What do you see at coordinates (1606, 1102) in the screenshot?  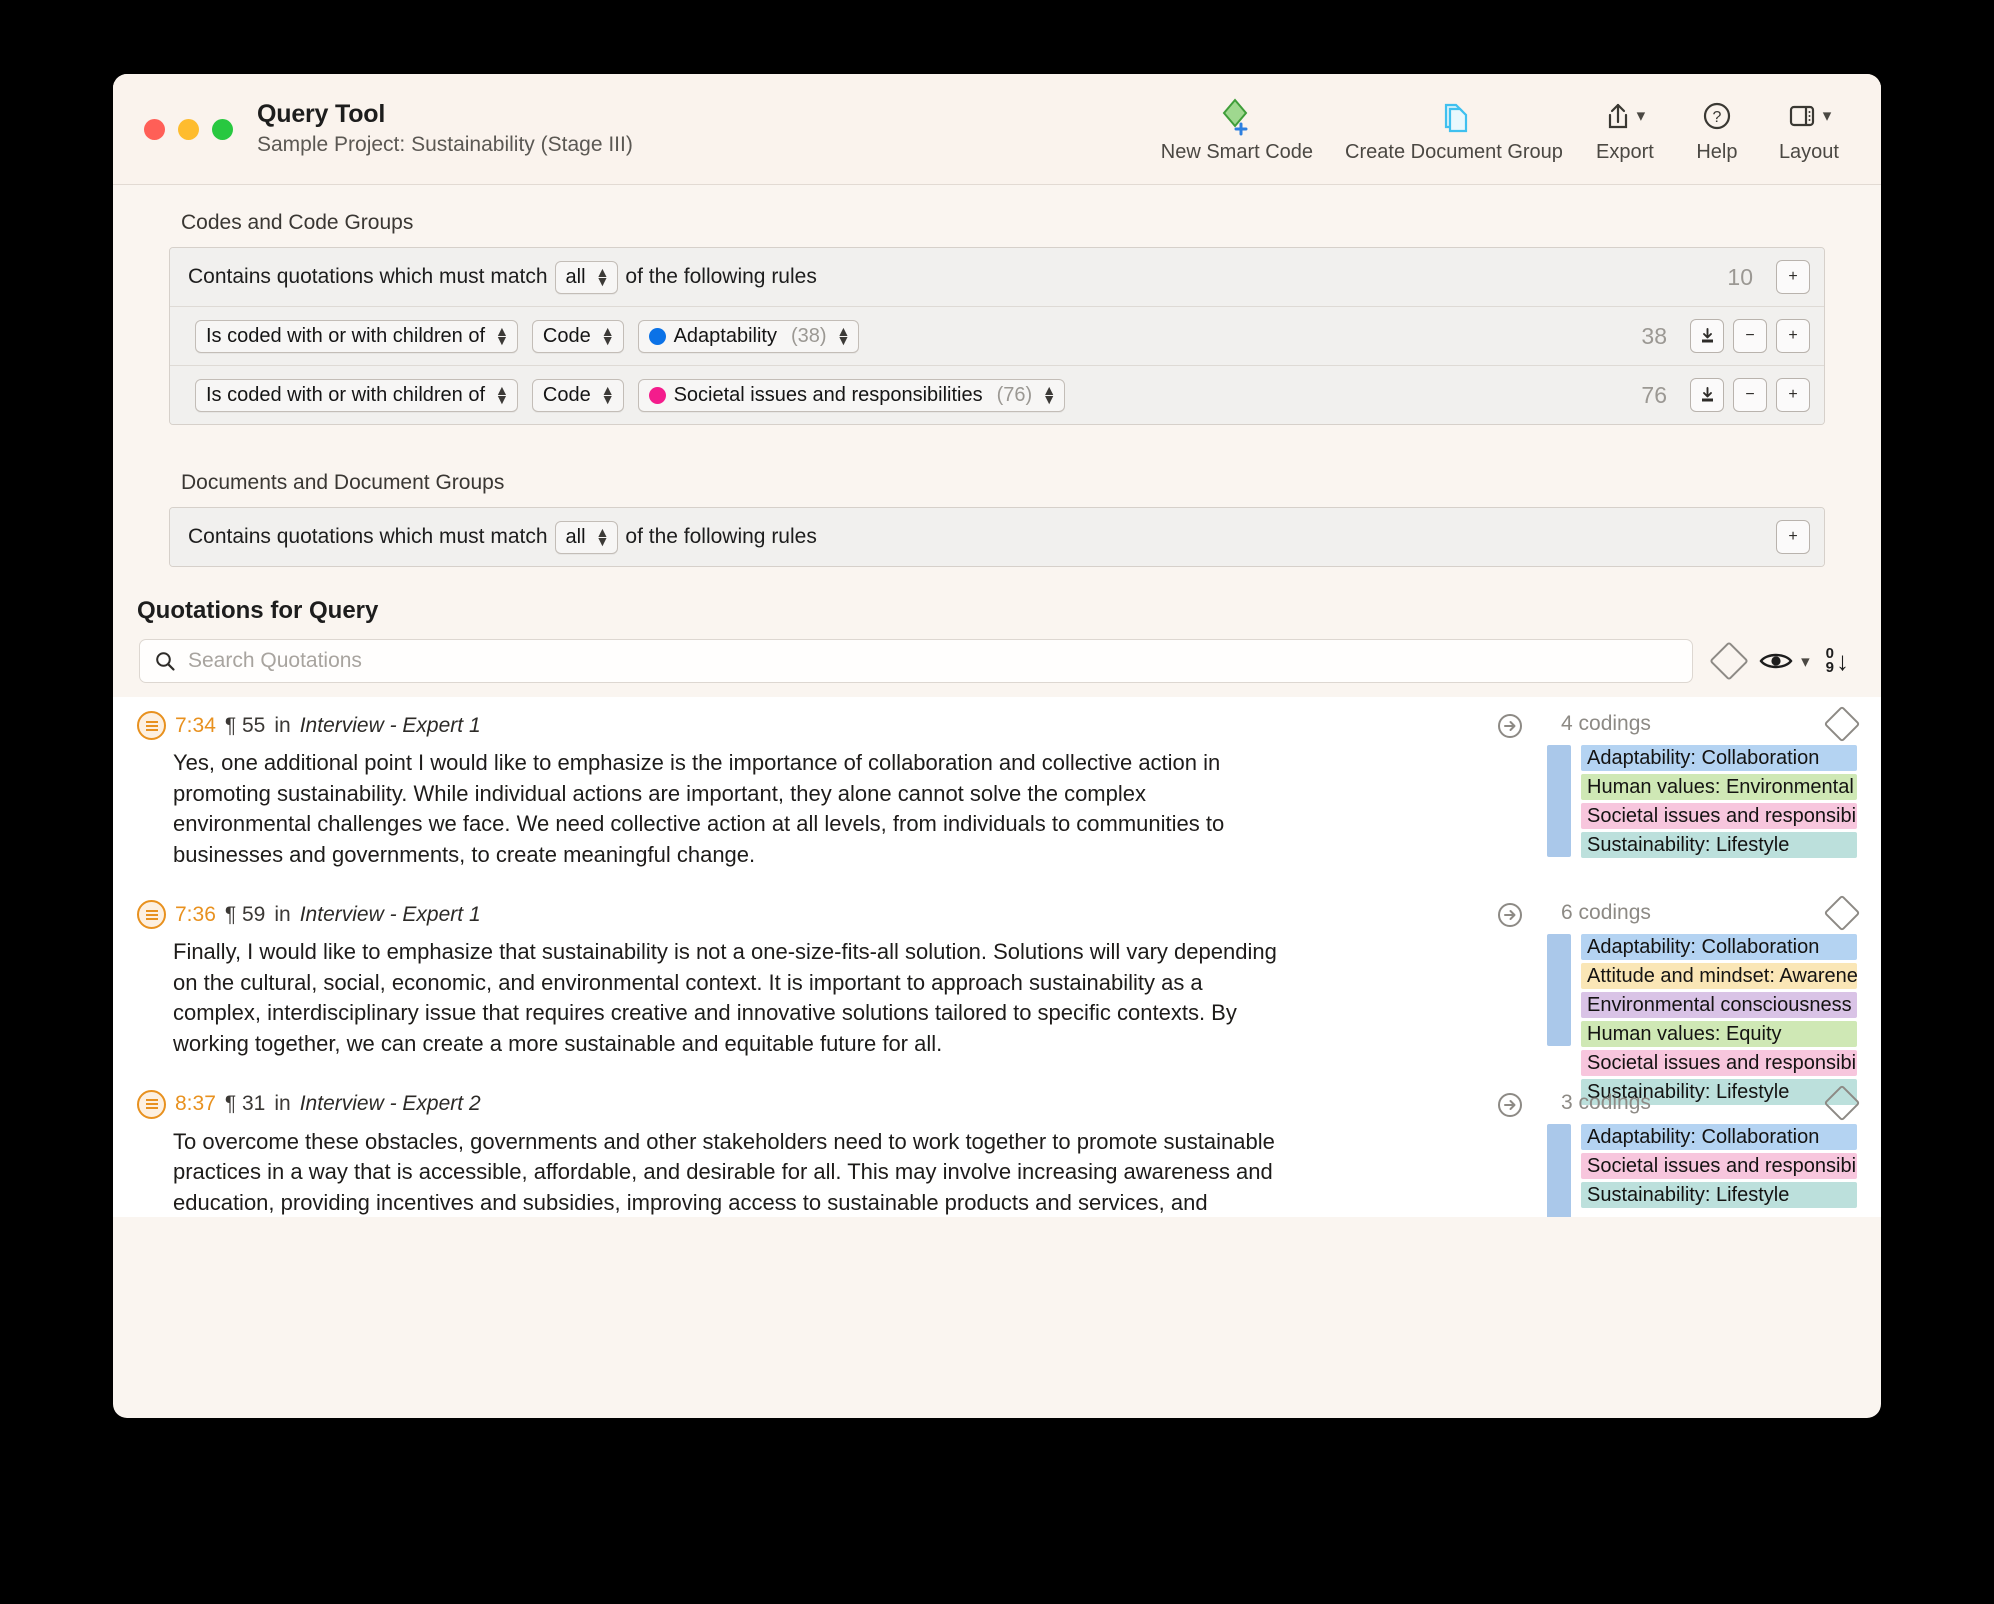 I see `codings-count: 3 codings` at bounding box center [1606, 1102].